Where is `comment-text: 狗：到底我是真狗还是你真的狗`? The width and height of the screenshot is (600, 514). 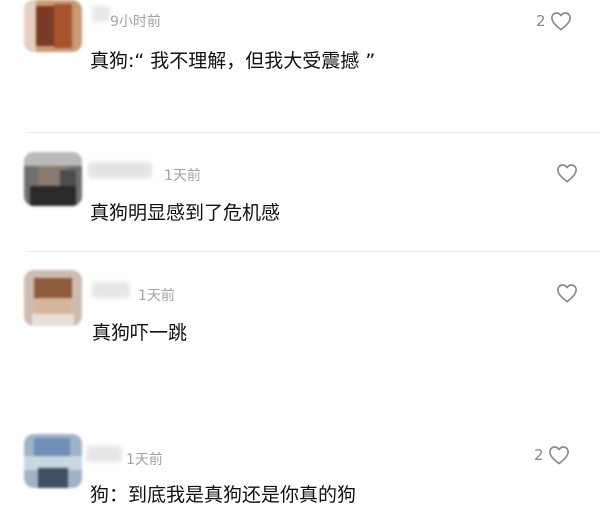 comment-text: 狗：到底我是真狗还是你真的狗 is located at coordinates (223, 493).